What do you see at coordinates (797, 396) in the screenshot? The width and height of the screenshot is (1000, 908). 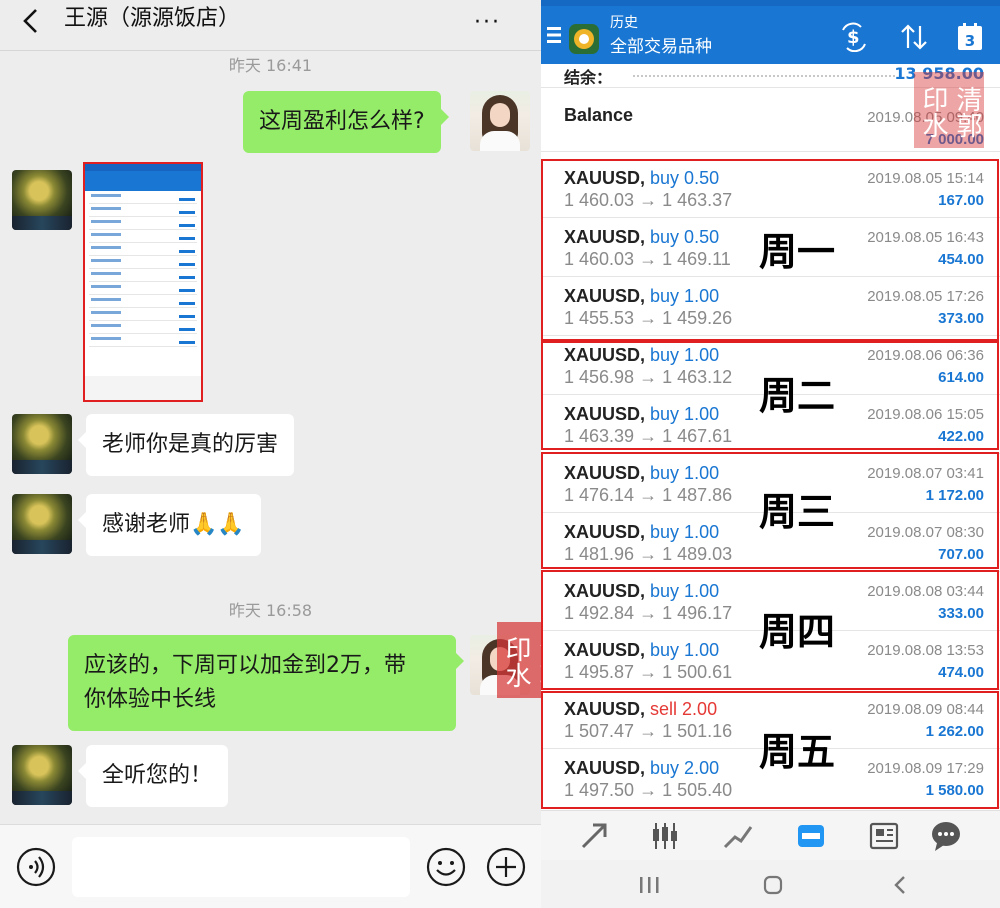 I see `day-label-tuesday: 周二` at bounding box center [797, 396].